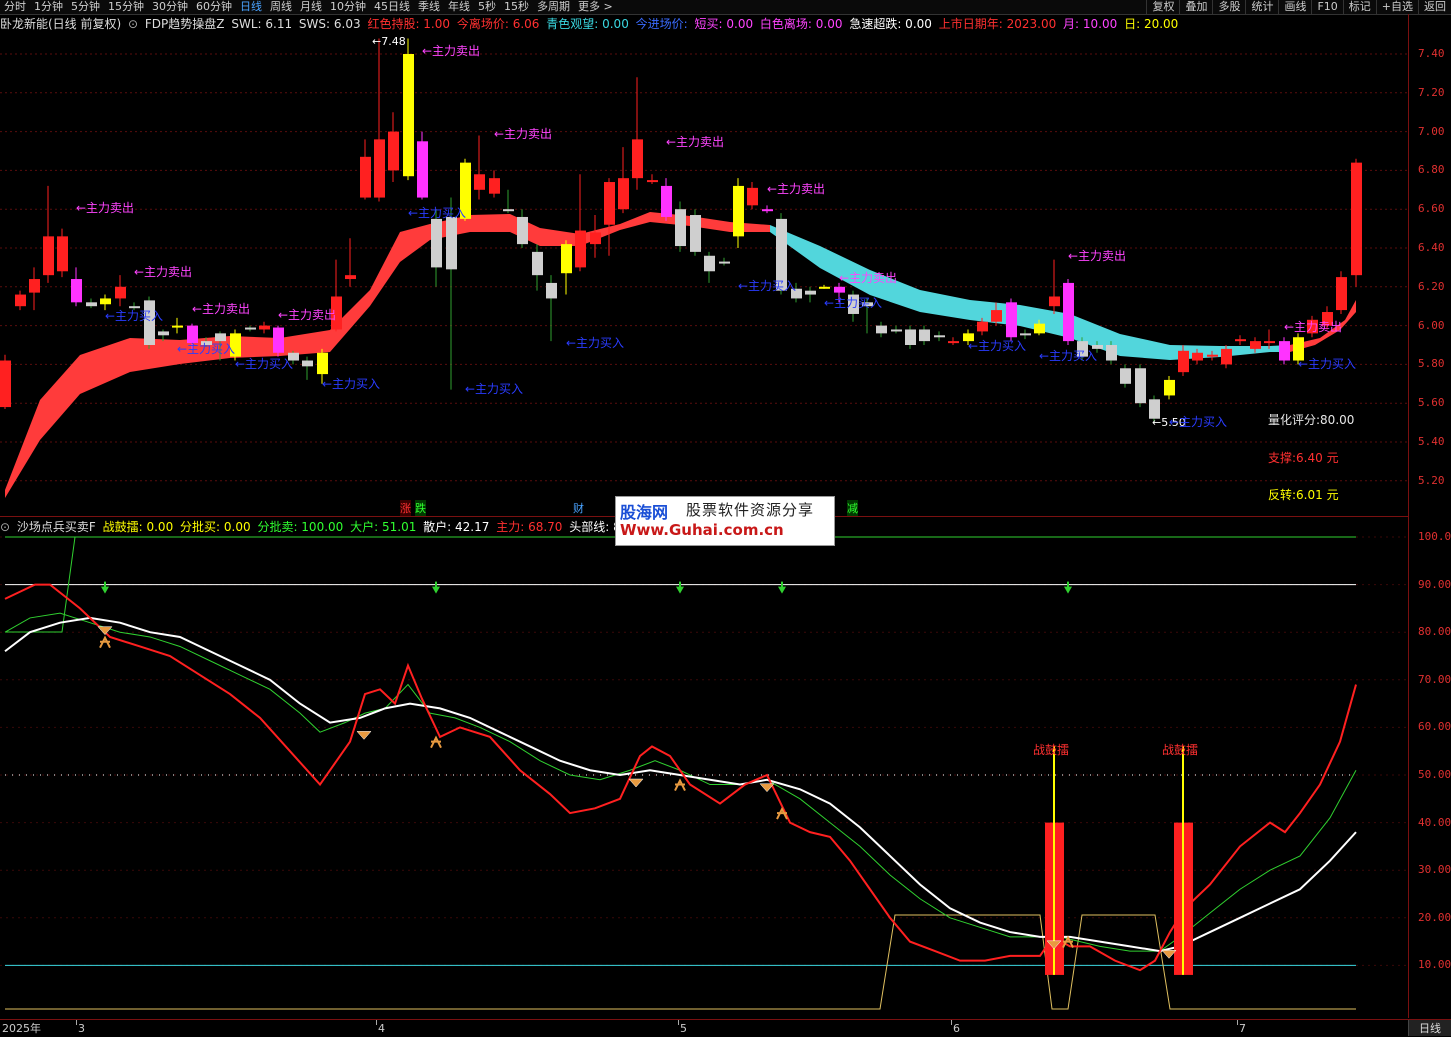 The height and width of the screenshot is (1037, 1451). I want to click on sub-indicator-name: 沙场点兵买卖F, so click(56, 527).